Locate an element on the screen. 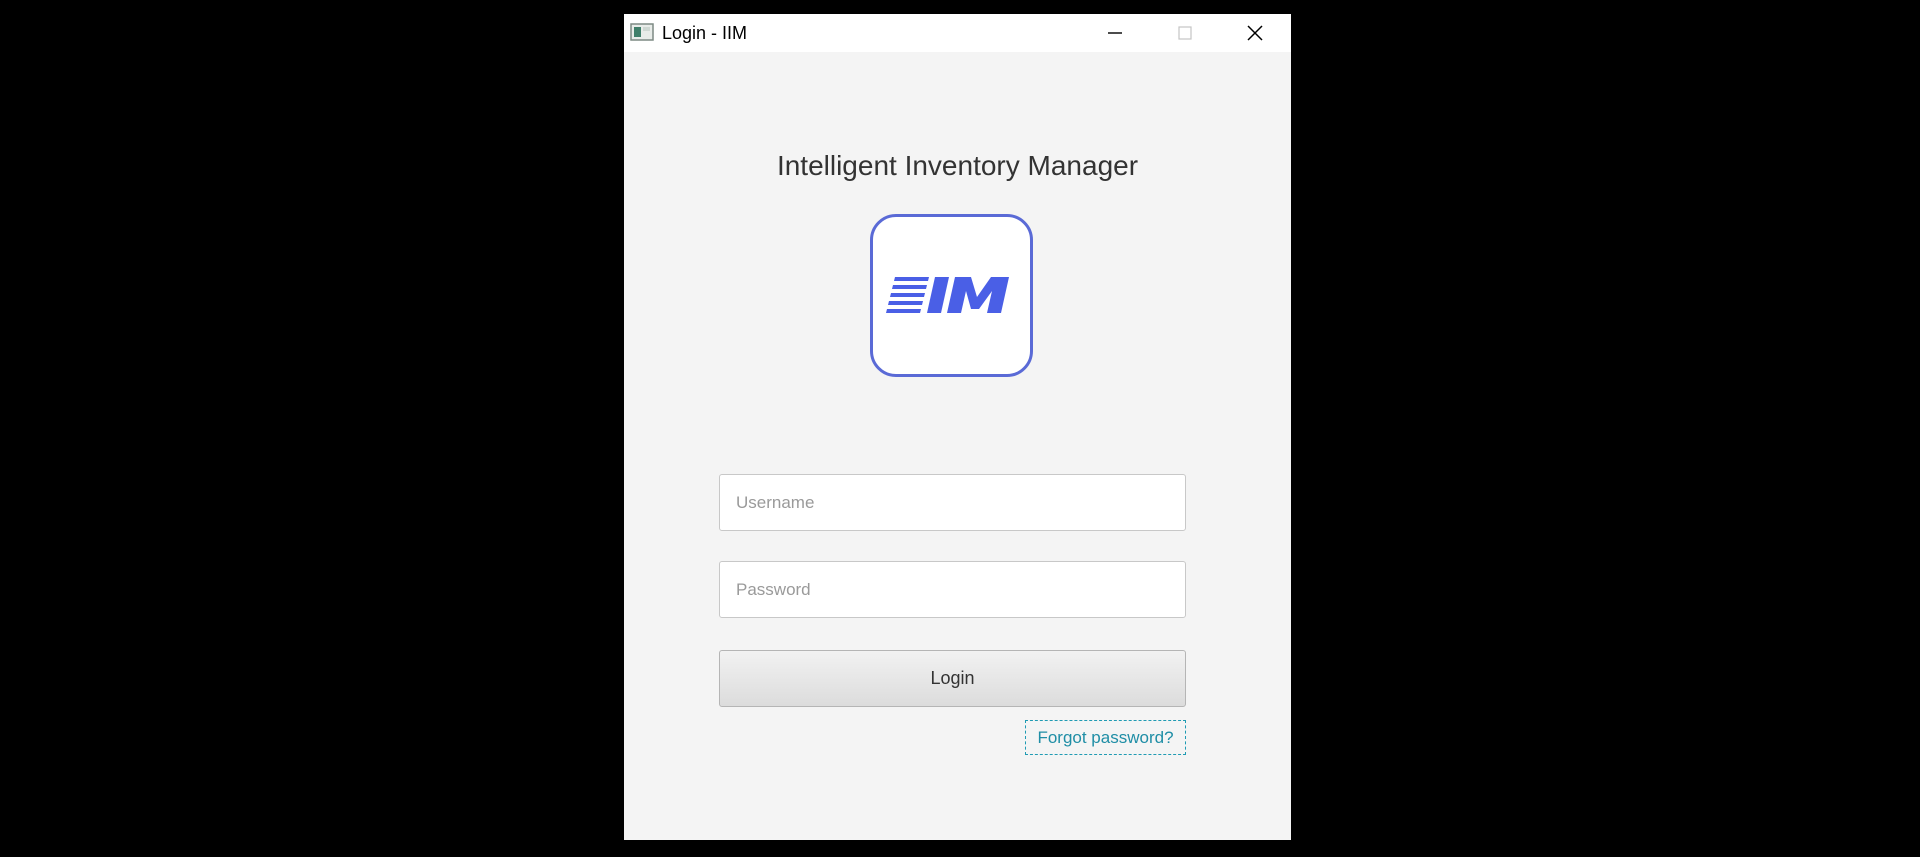  window-title: Login - IIM is located at coordinates (705, 33).